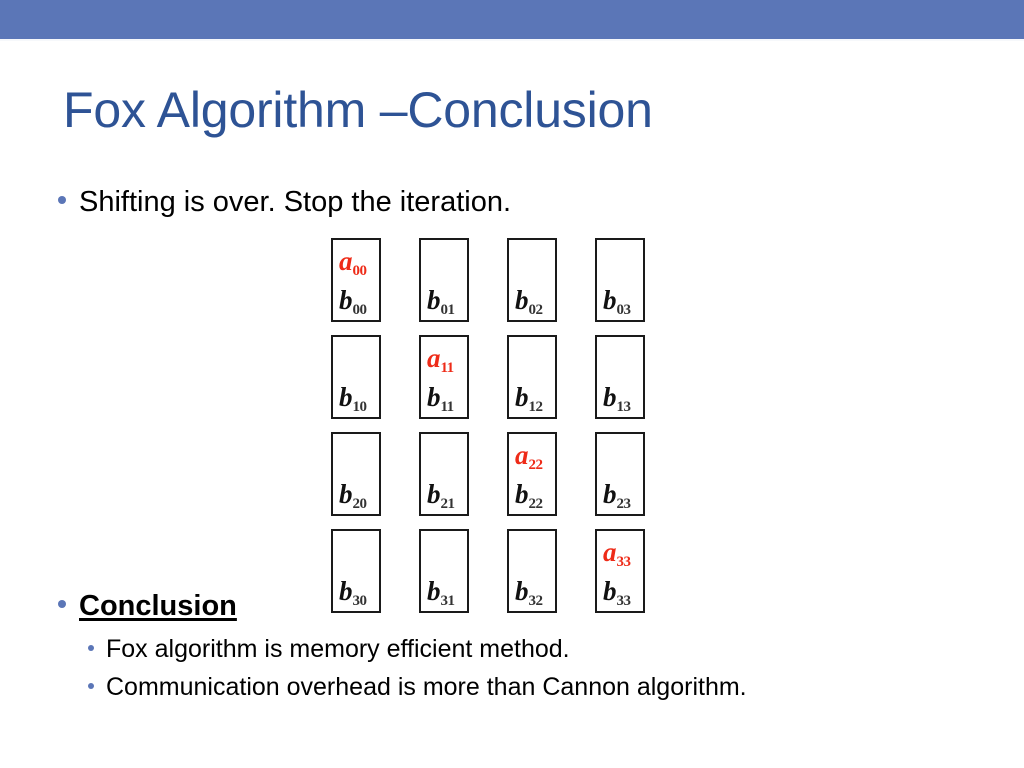 Image resolution: width=1024 pixels, height=768 pixels. I want to click on matrix-row: b20 b21 a22 b22 b23, so click(488, 474).